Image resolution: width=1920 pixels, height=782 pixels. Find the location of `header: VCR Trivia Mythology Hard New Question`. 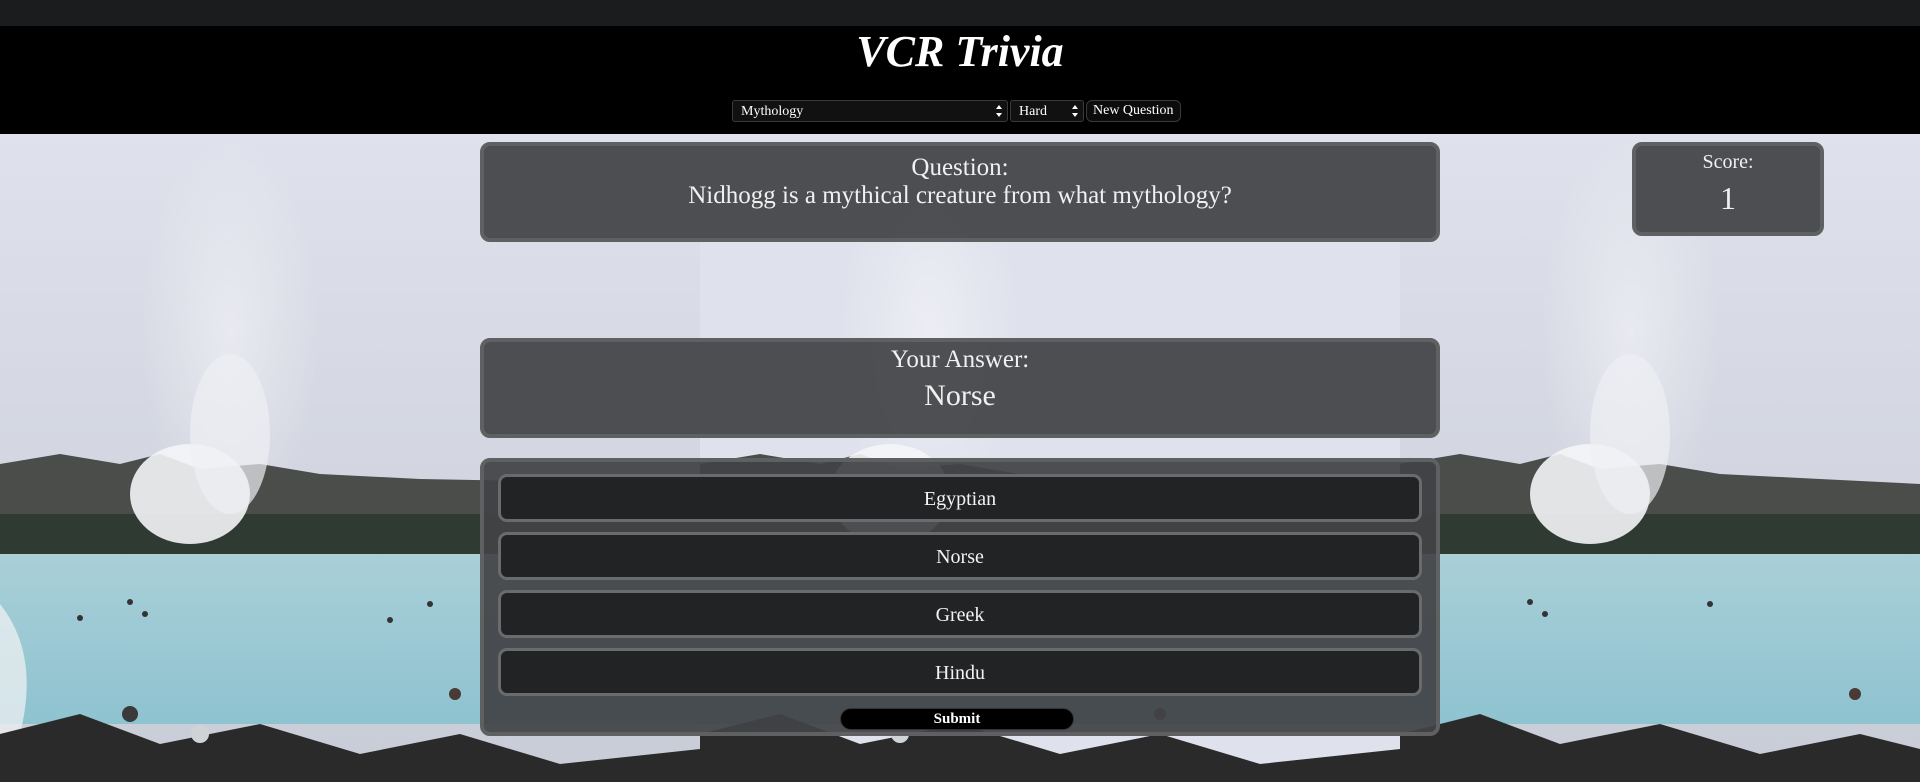

header: VCR Trivia Mythology Hard New Question is located at coordinates (960, 80).